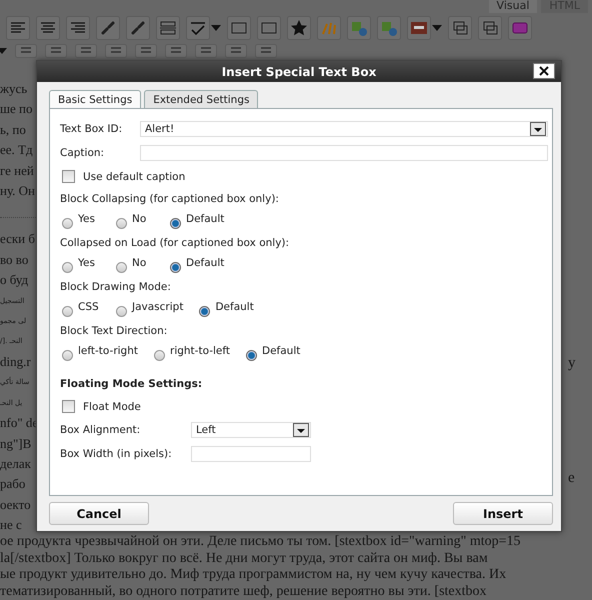  What do you see at coordinates (116, 454) in the screenshot?
I see `field-label: Box Width (in pixels):` at bounding box center [116, 454].